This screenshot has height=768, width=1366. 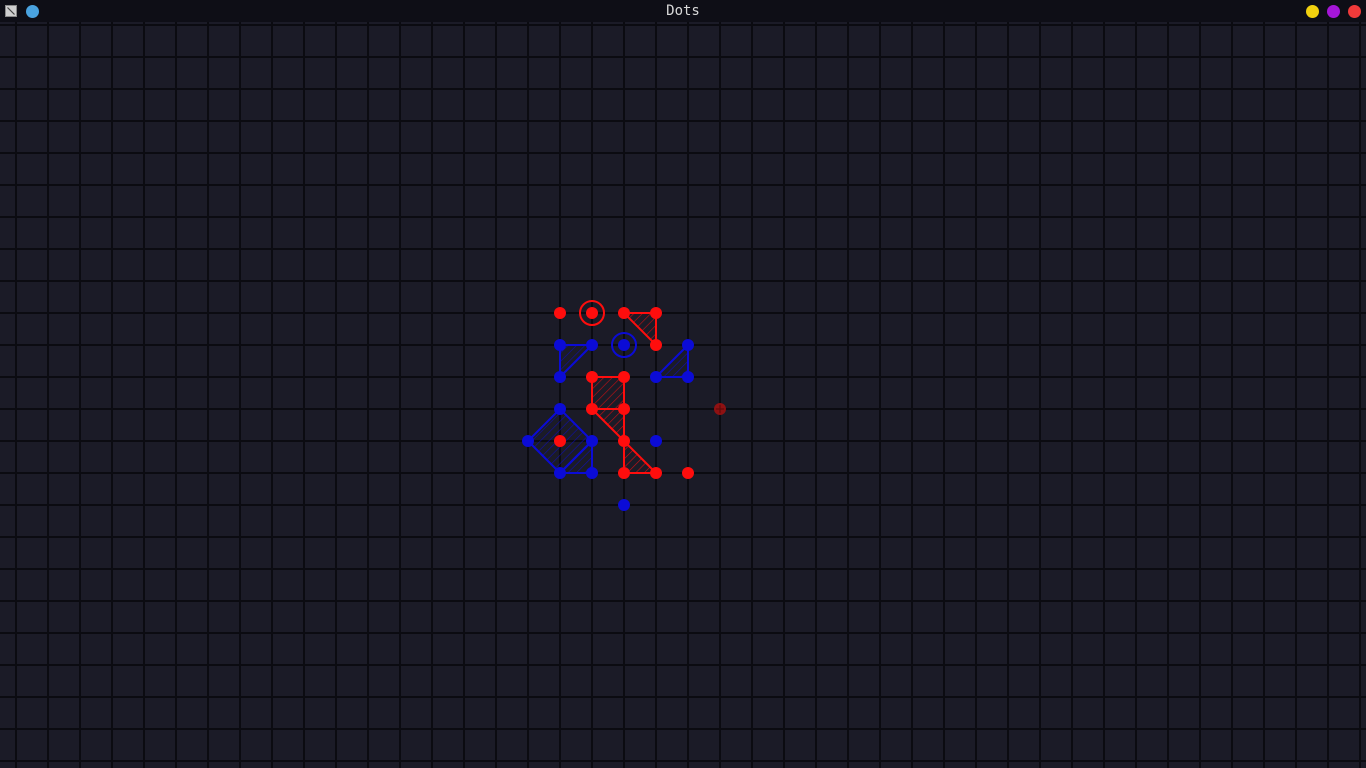 What do you see at coordinates (1354, 11) in the screenshot?
I see `close-button` at bounding box center [1354, 11].